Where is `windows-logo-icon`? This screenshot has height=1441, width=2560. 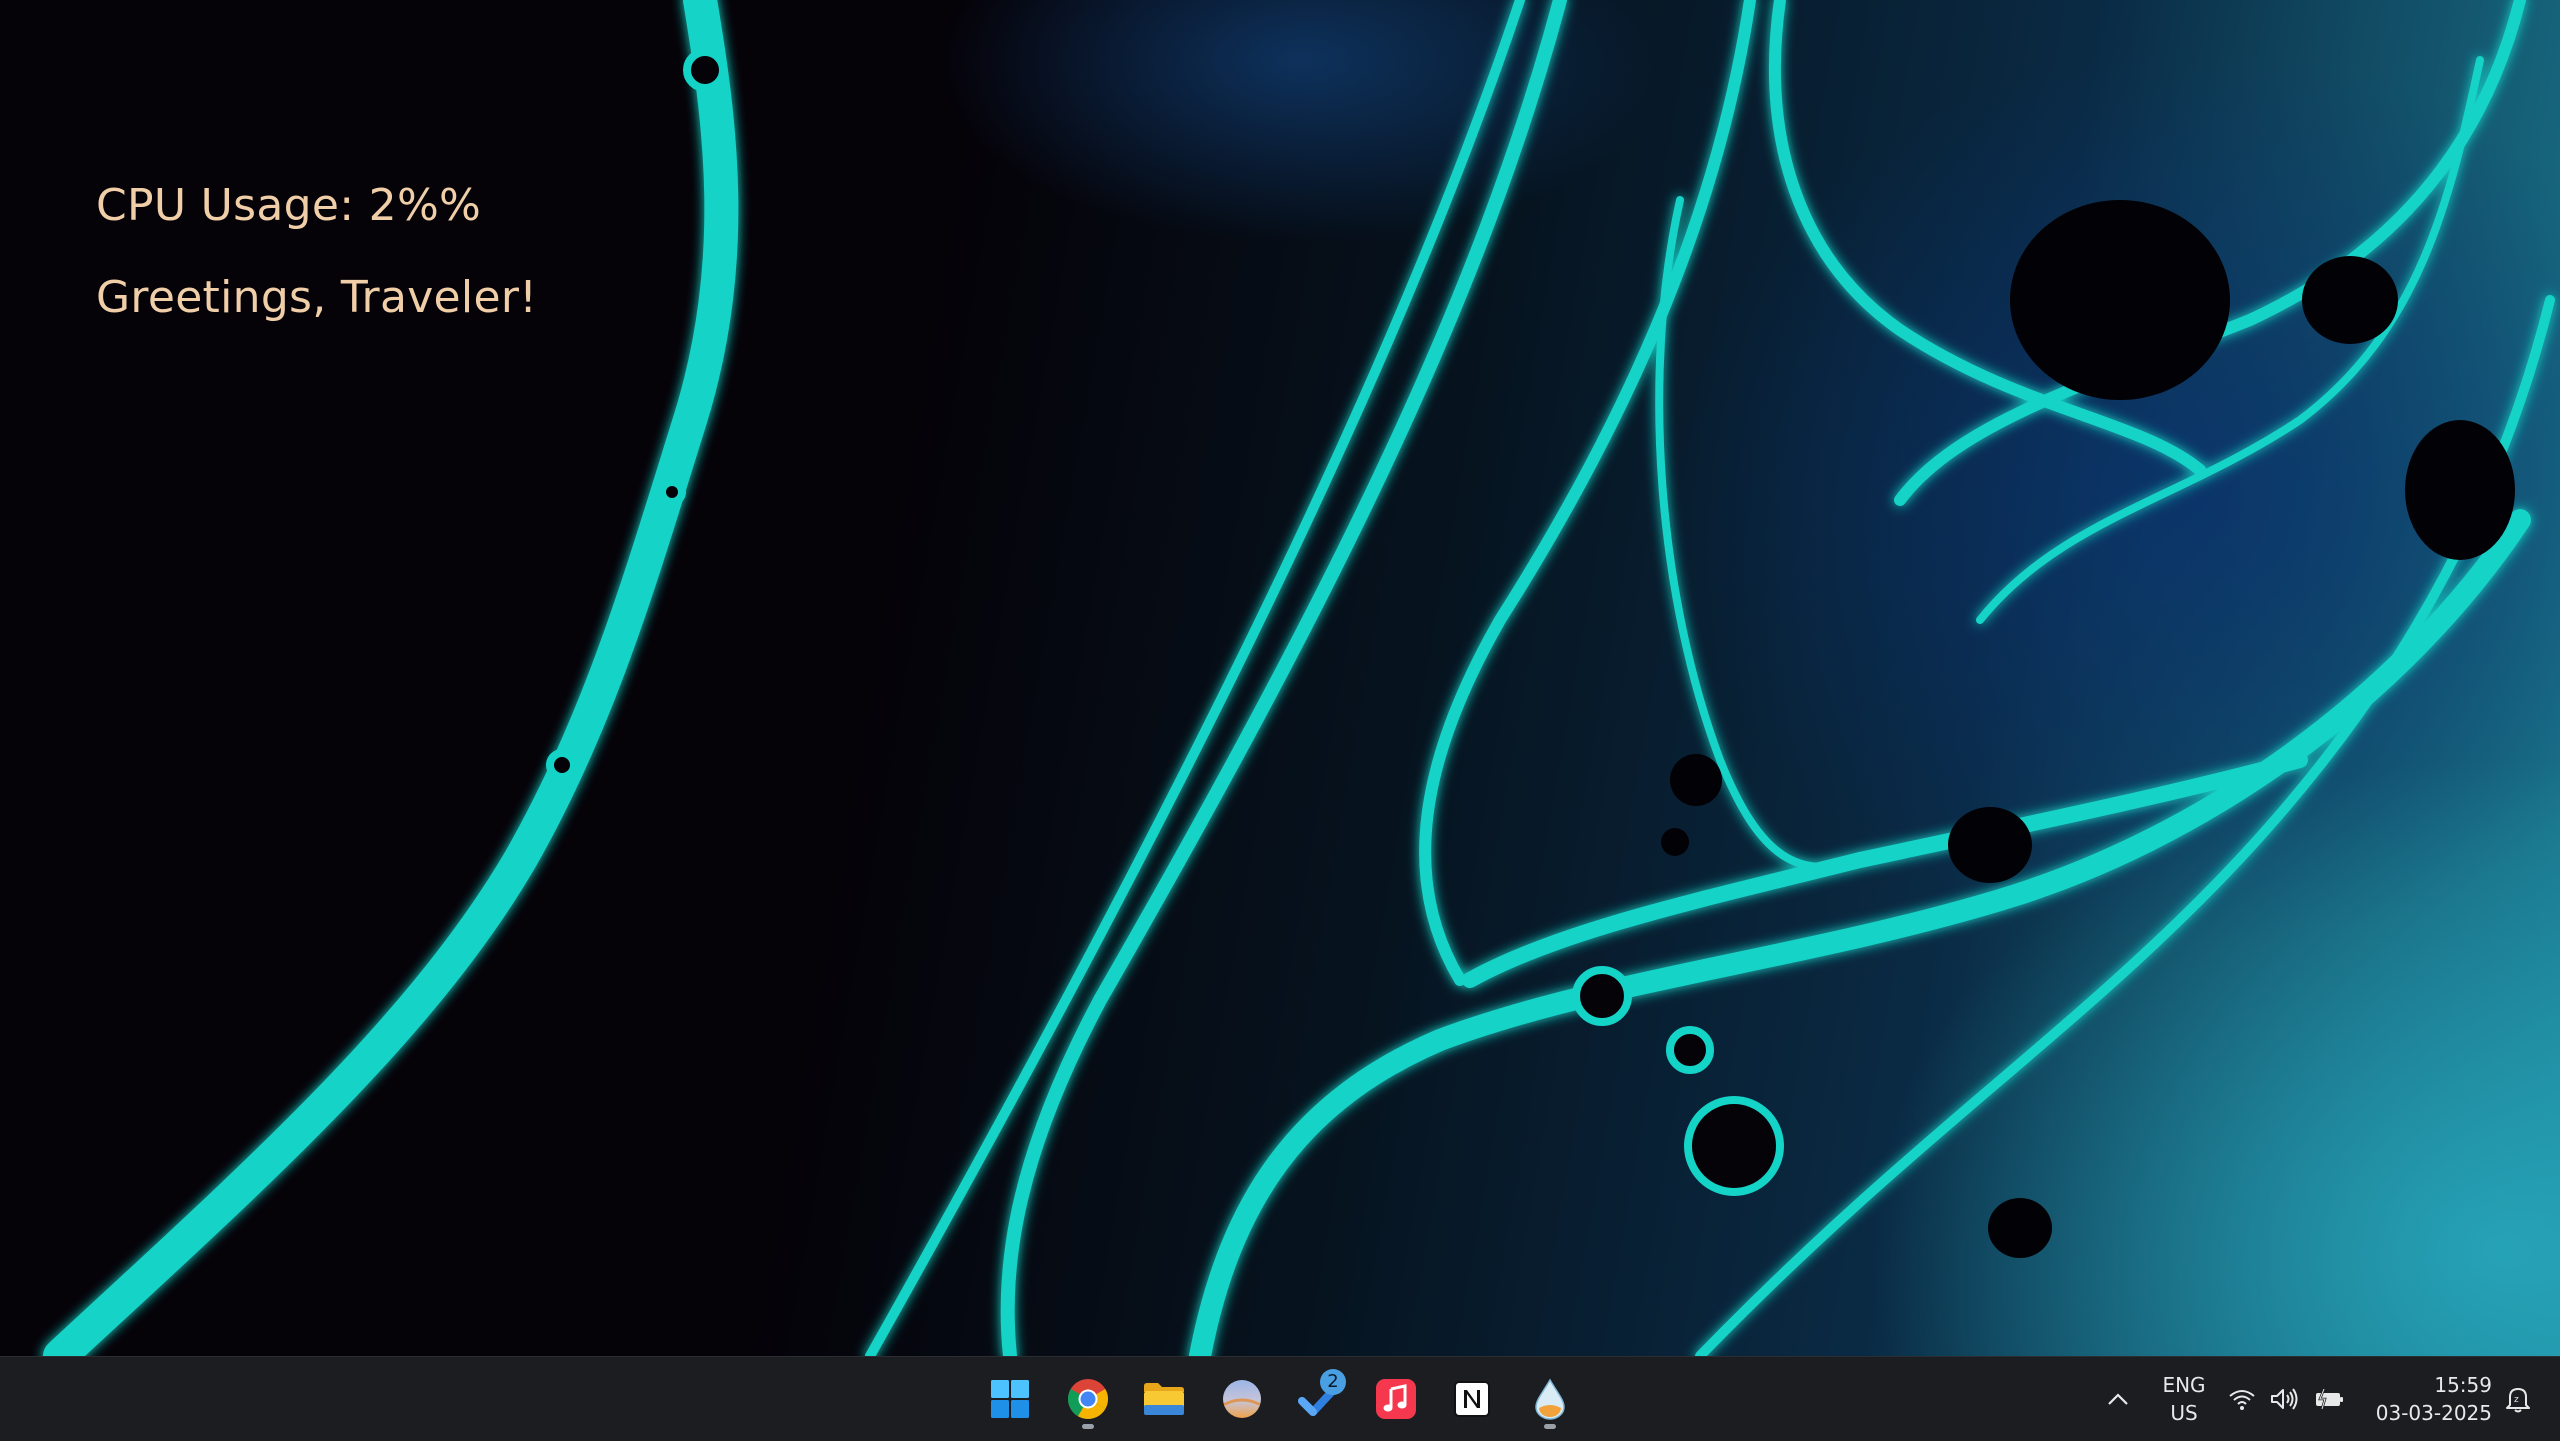 windows-logo-icon is located at coordinates (1010, 1399).